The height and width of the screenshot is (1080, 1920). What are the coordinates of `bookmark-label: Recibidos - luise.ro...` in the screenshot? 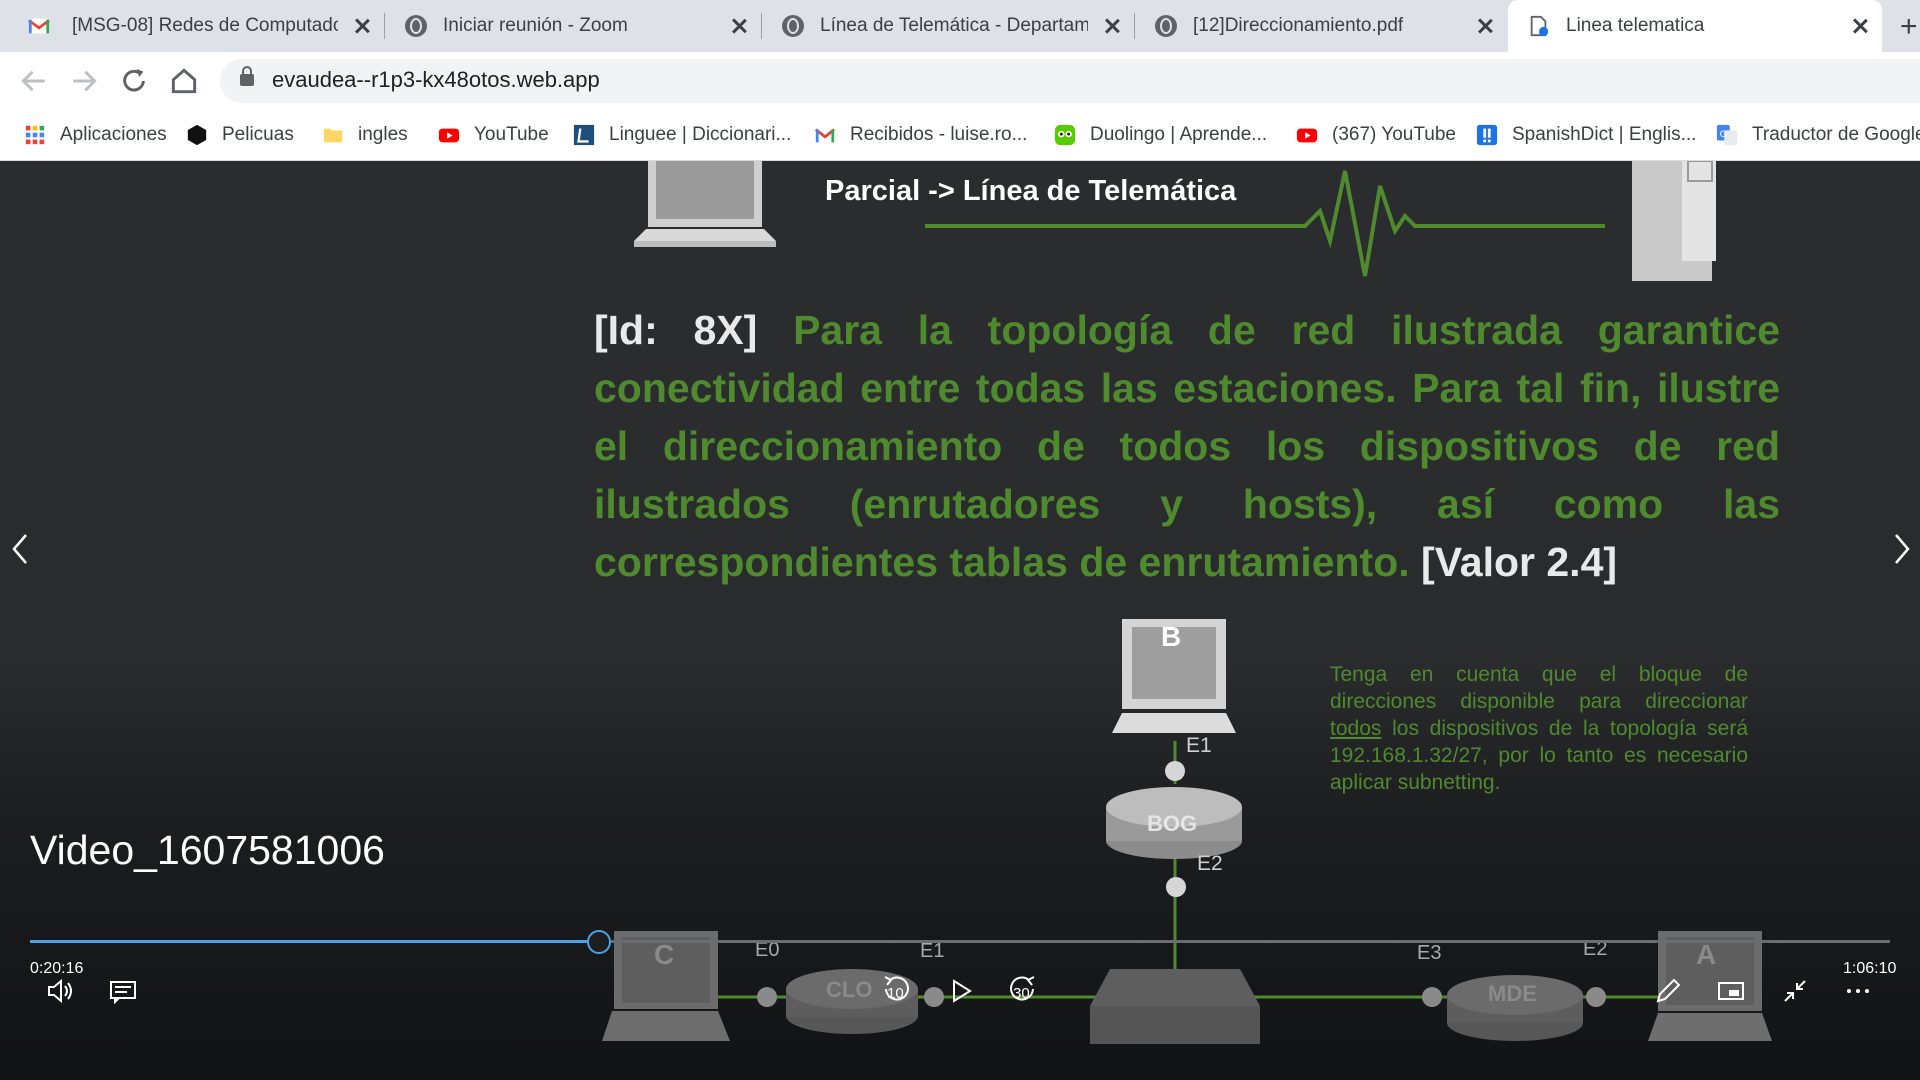 It's located at (939, 134).